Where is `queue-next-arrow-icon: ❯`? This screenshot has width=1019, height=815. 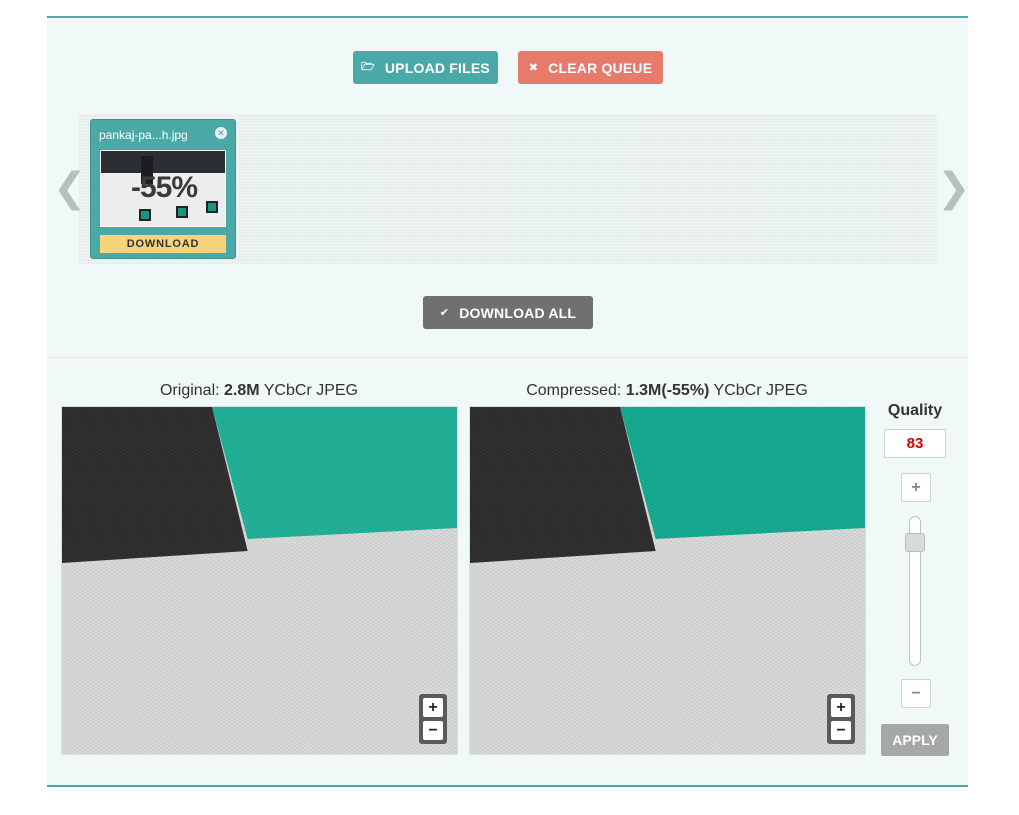 queue-next-arrow-icon: ❯ is located at coordinates (954, 188).